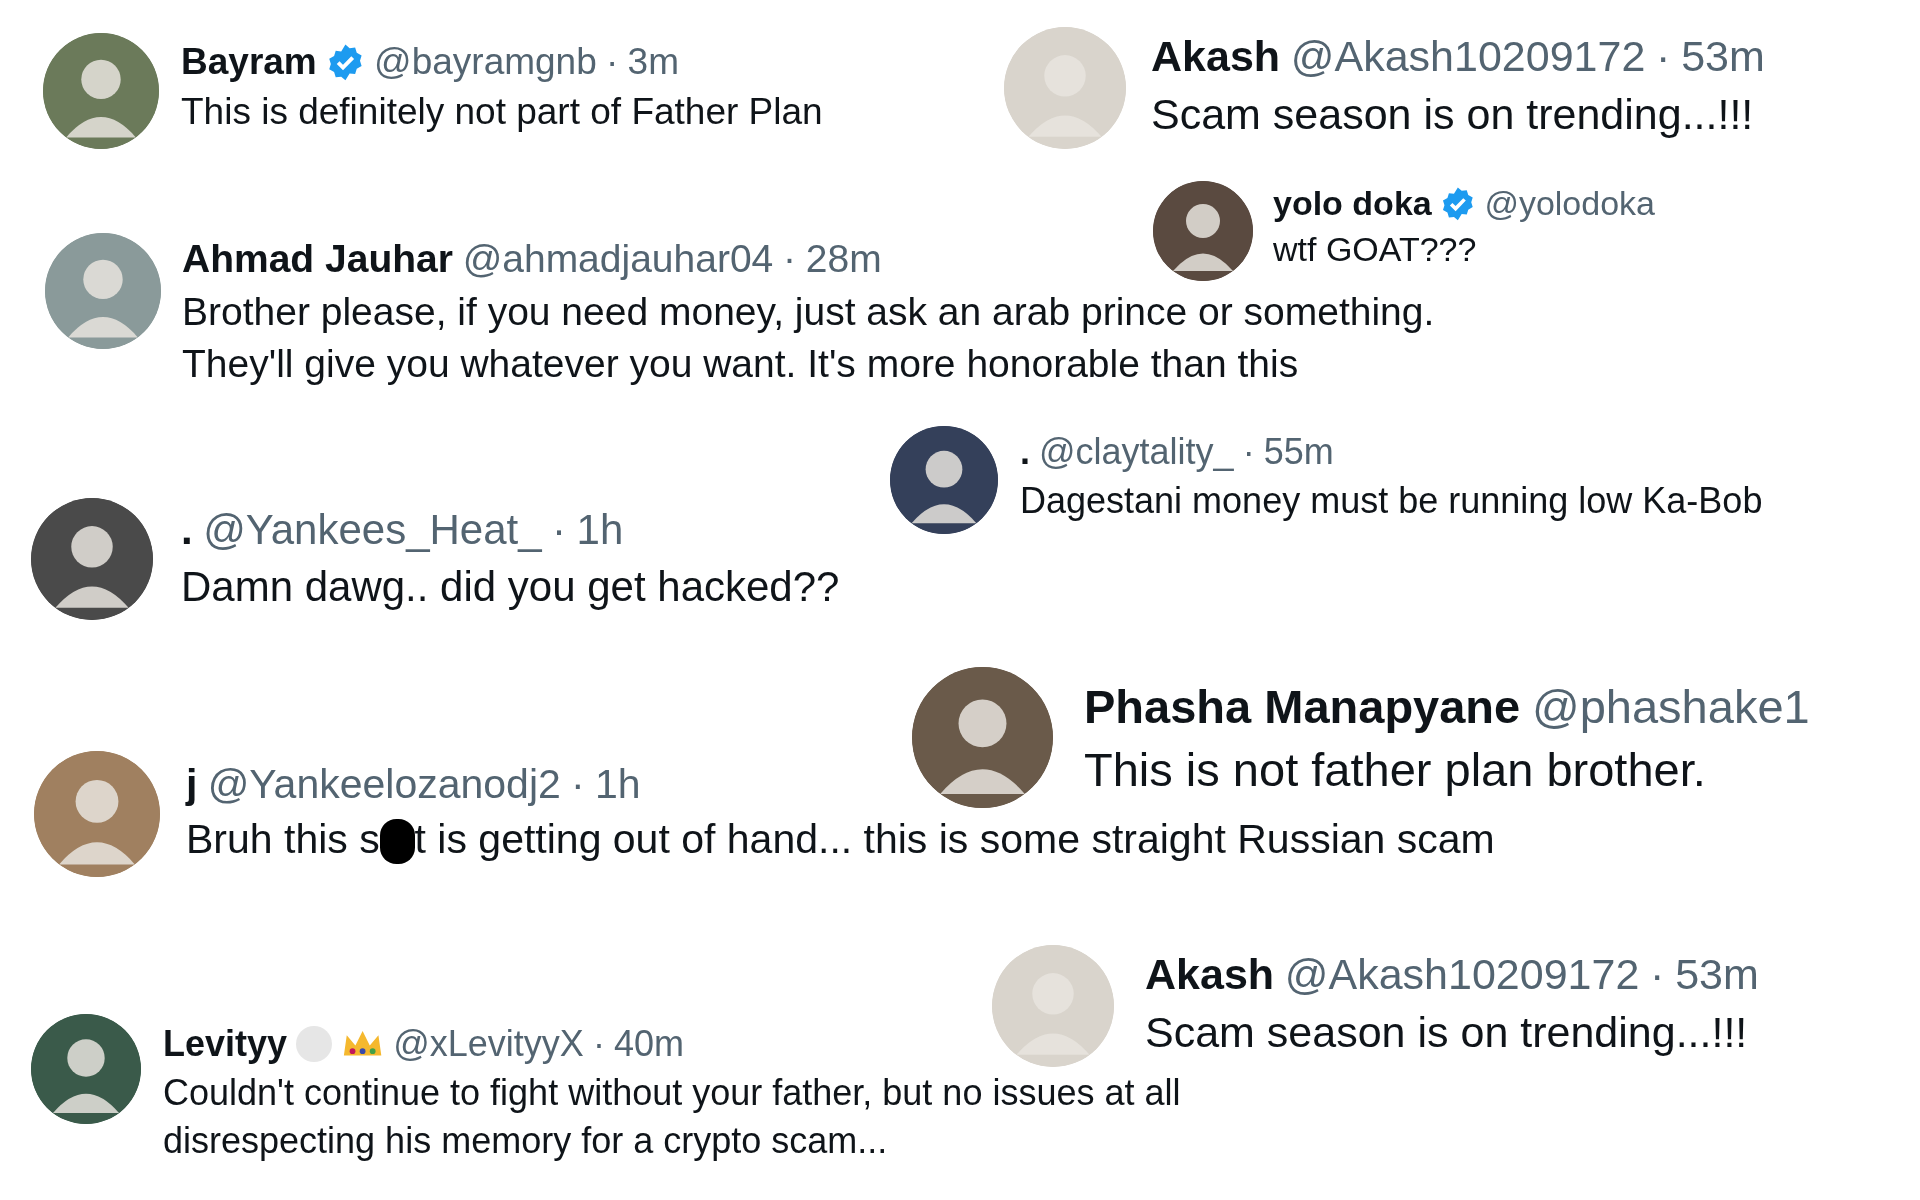 The height and width of the screenshot is (1200, 1920). I want to click on post-time: 28m, so click(843, 259).